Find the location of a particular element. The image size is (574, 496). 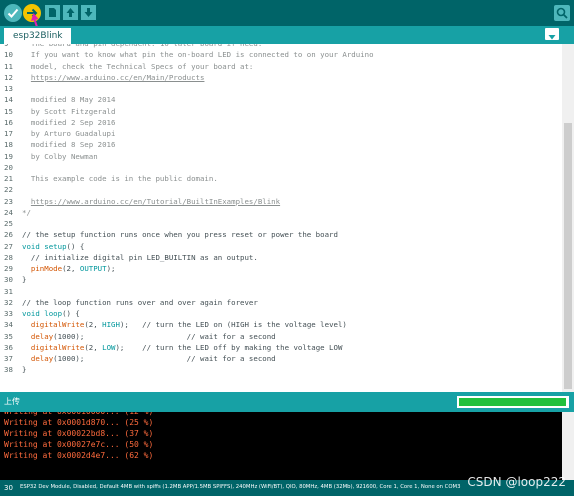

code-token: modified 8 May 2014 is located at coordinates (69, 100).